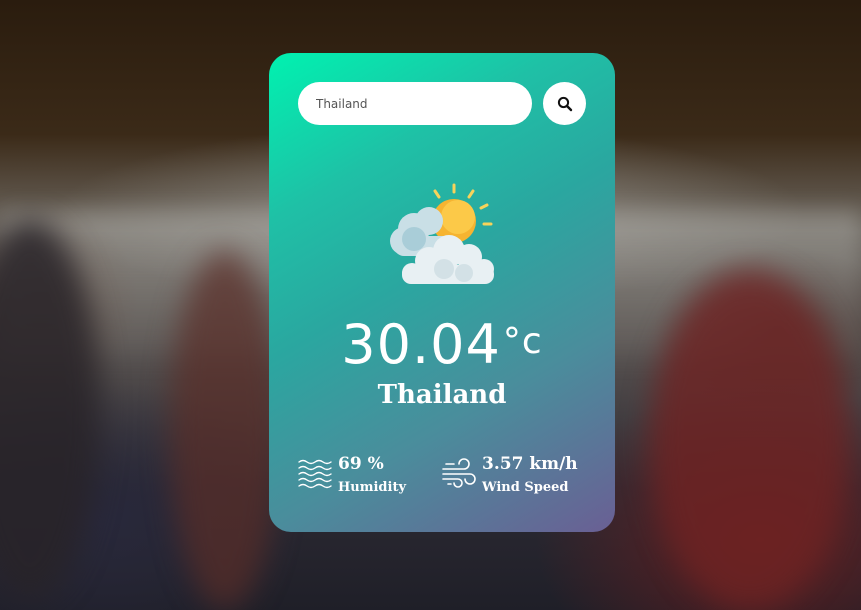 Image resolution: width=861 pixels, height=610 pixels. What do you see at coordinates (352, 475) in the screenshot?
I see `humidity-detail: 69 % Humidity` at bounding box center [352, 475].